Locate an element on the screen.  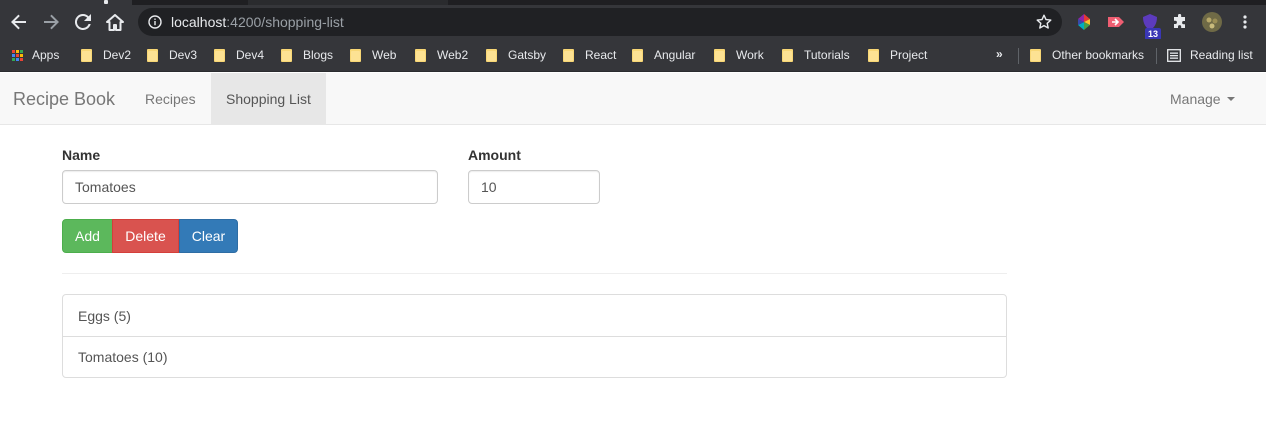
bookmark-folder: Web2 is located at coordinates (441, 55).